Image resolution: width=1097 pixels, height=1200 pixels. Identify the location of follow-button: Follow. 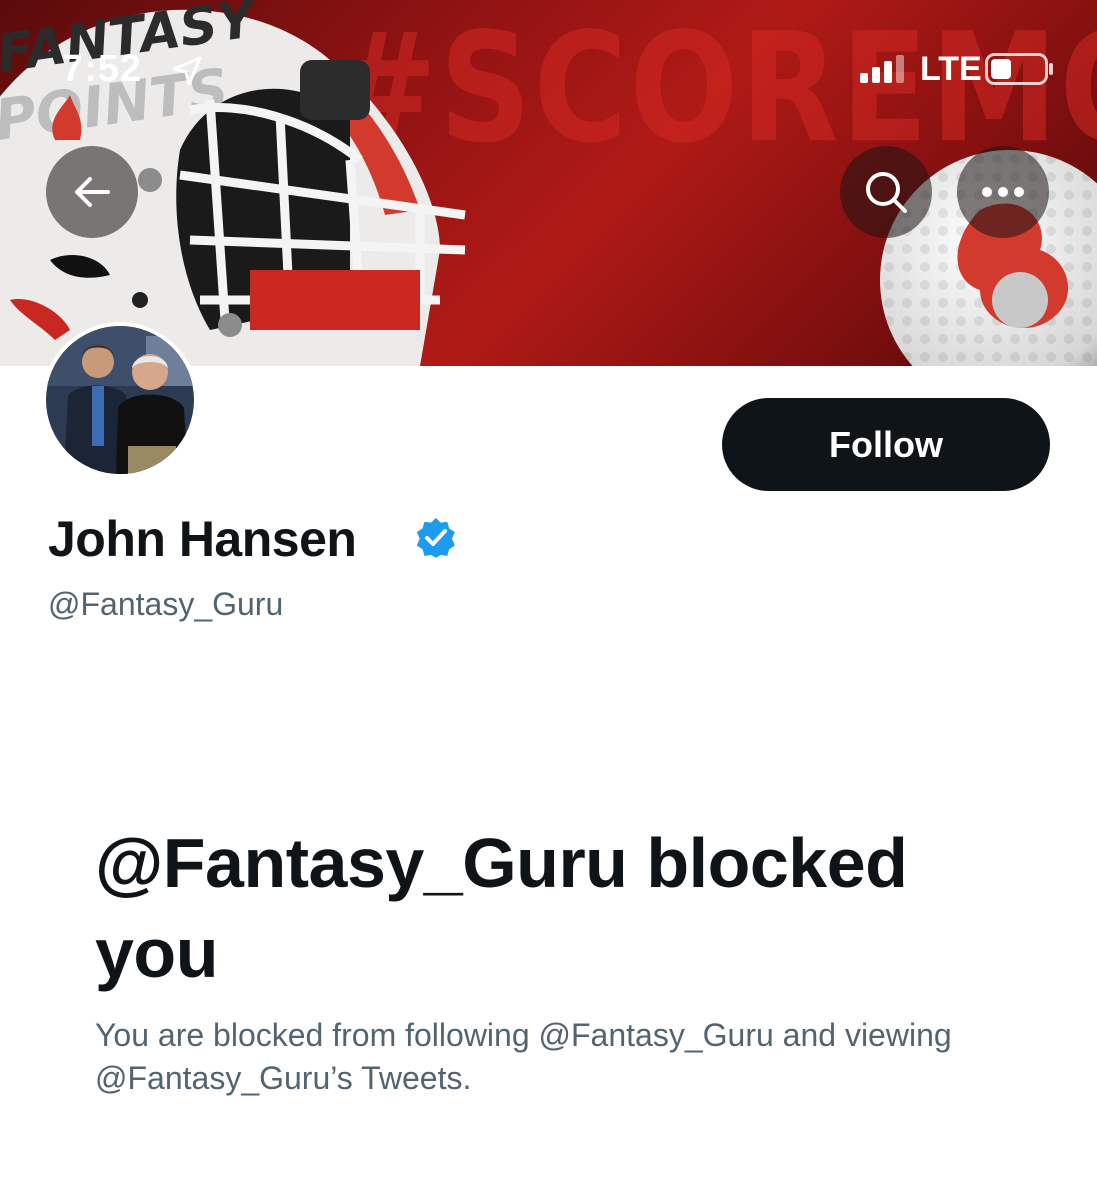
(886, 444).